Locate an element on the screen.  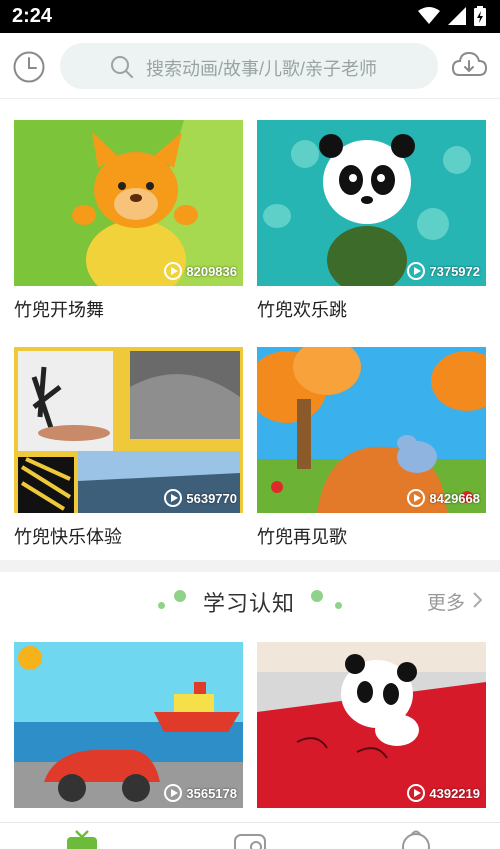
video-title: 竹兜欢乐跳 is located at coordinates (302, 309).